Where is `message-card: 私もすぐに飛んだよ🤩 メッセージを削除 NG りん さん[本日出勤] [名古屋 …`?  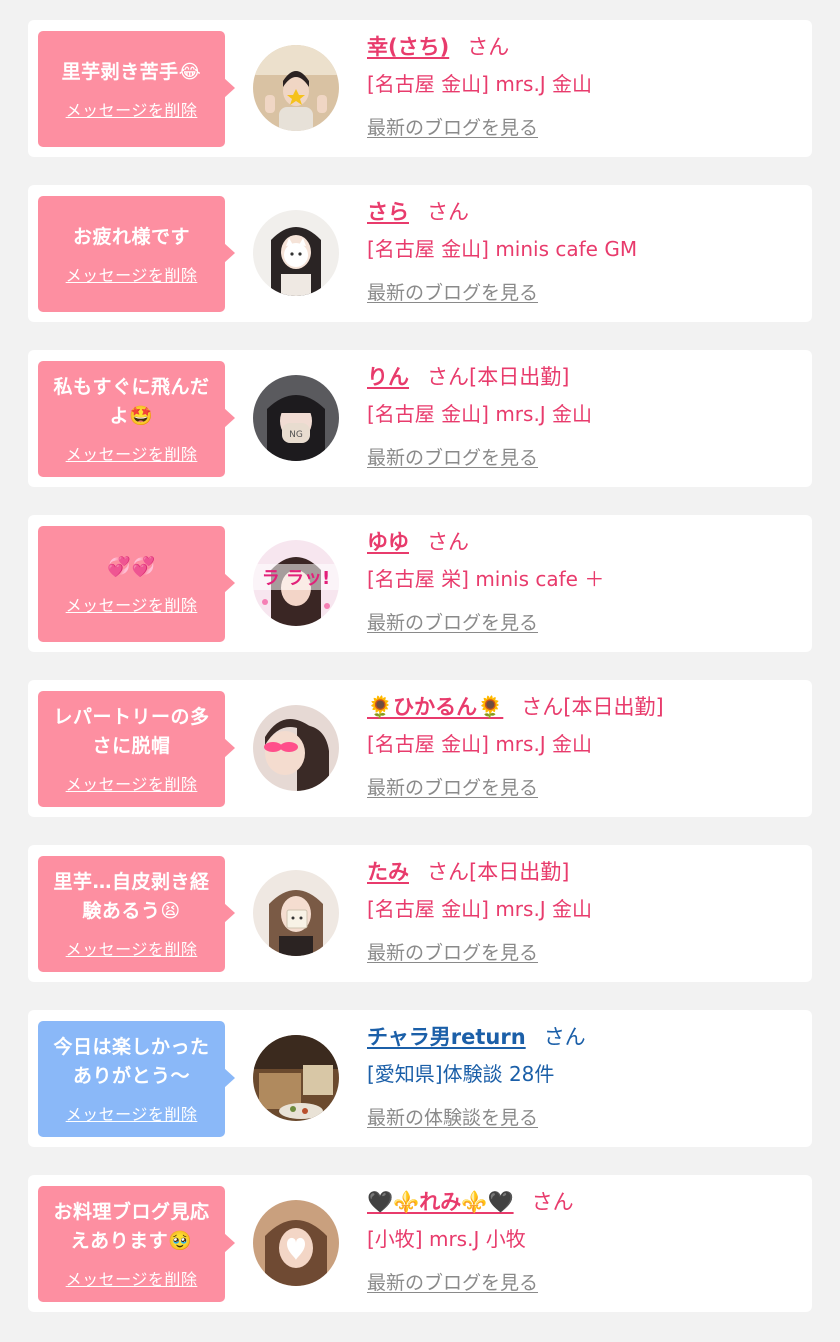
message-card: 私もすぐに飛んだよ🤩 メッセージを削除 NG りん さん[本日出勤] [名古屋 … is located at coordinates (420, 418).